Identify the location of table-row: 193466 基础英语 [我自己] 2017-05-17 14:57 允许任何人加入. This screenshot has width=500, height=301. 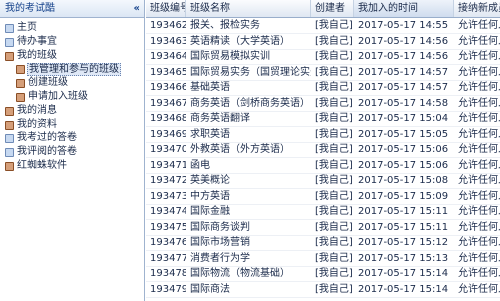
(323, 88).